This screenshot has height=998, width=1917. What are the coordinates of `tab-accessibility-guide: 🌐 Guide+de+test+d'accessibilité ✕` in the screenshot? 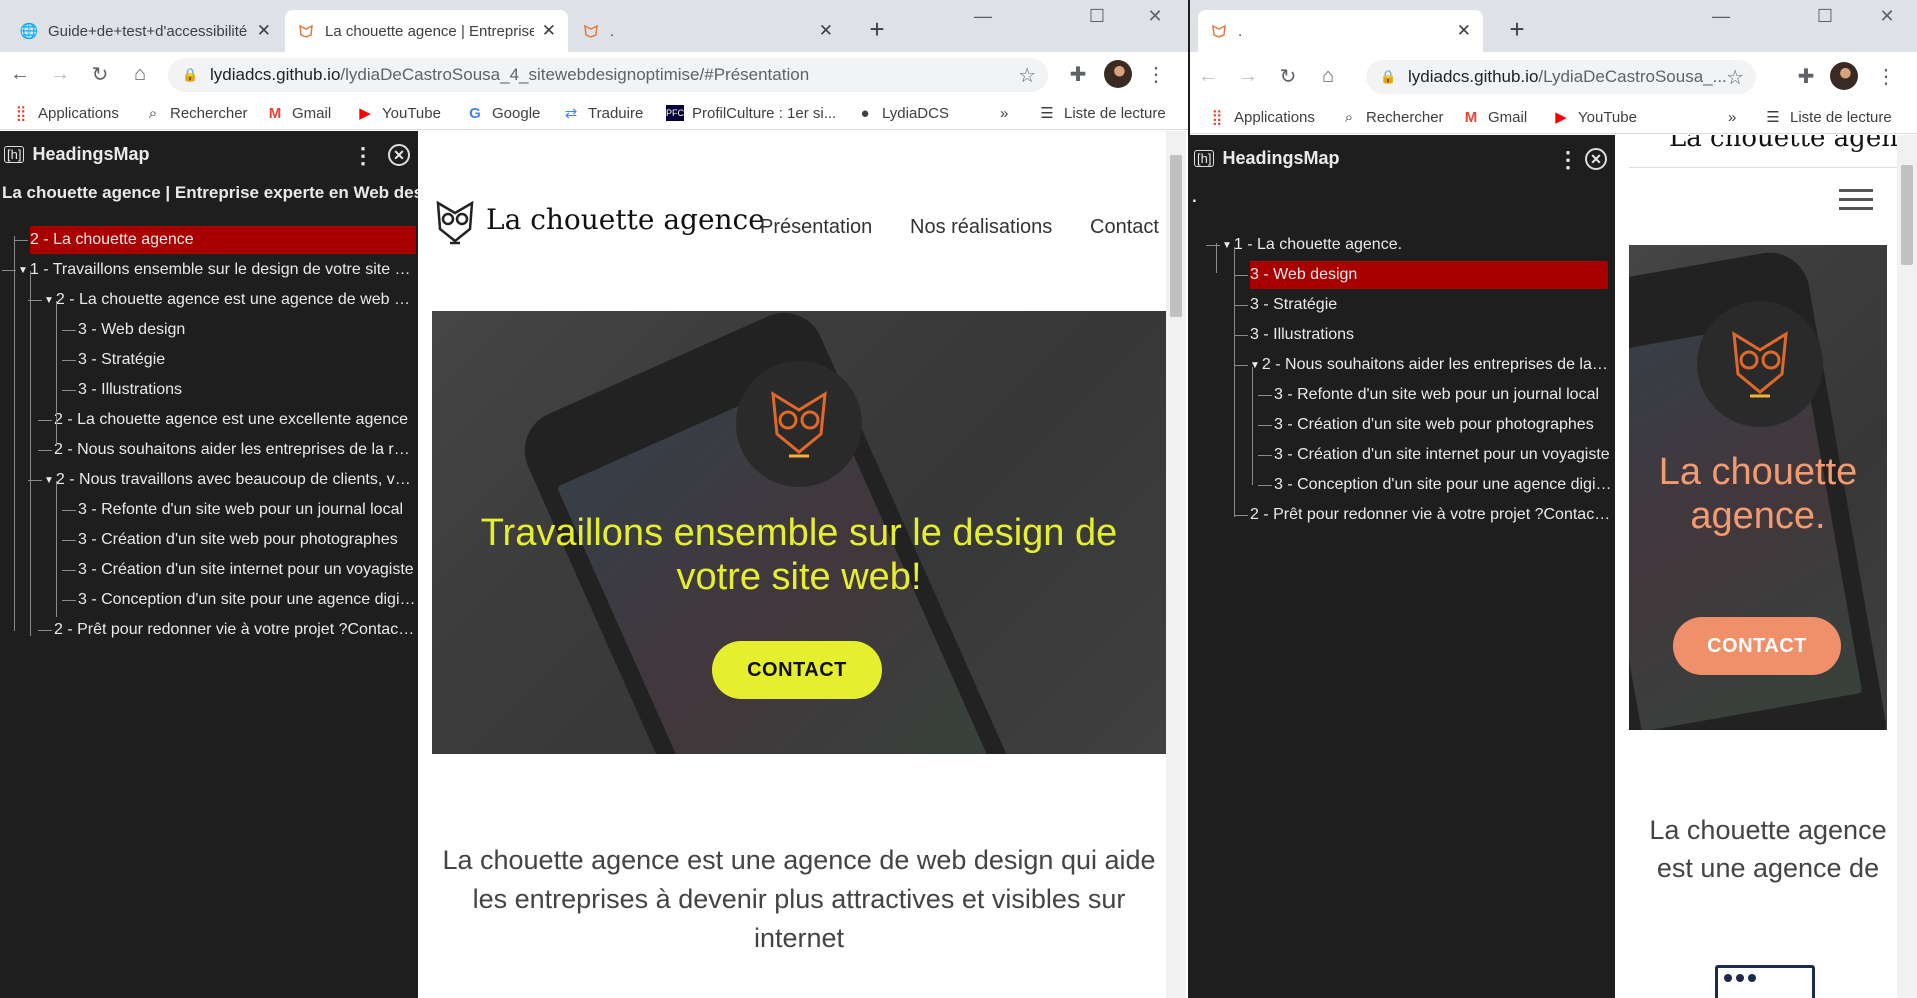 It's located at (145, 31).